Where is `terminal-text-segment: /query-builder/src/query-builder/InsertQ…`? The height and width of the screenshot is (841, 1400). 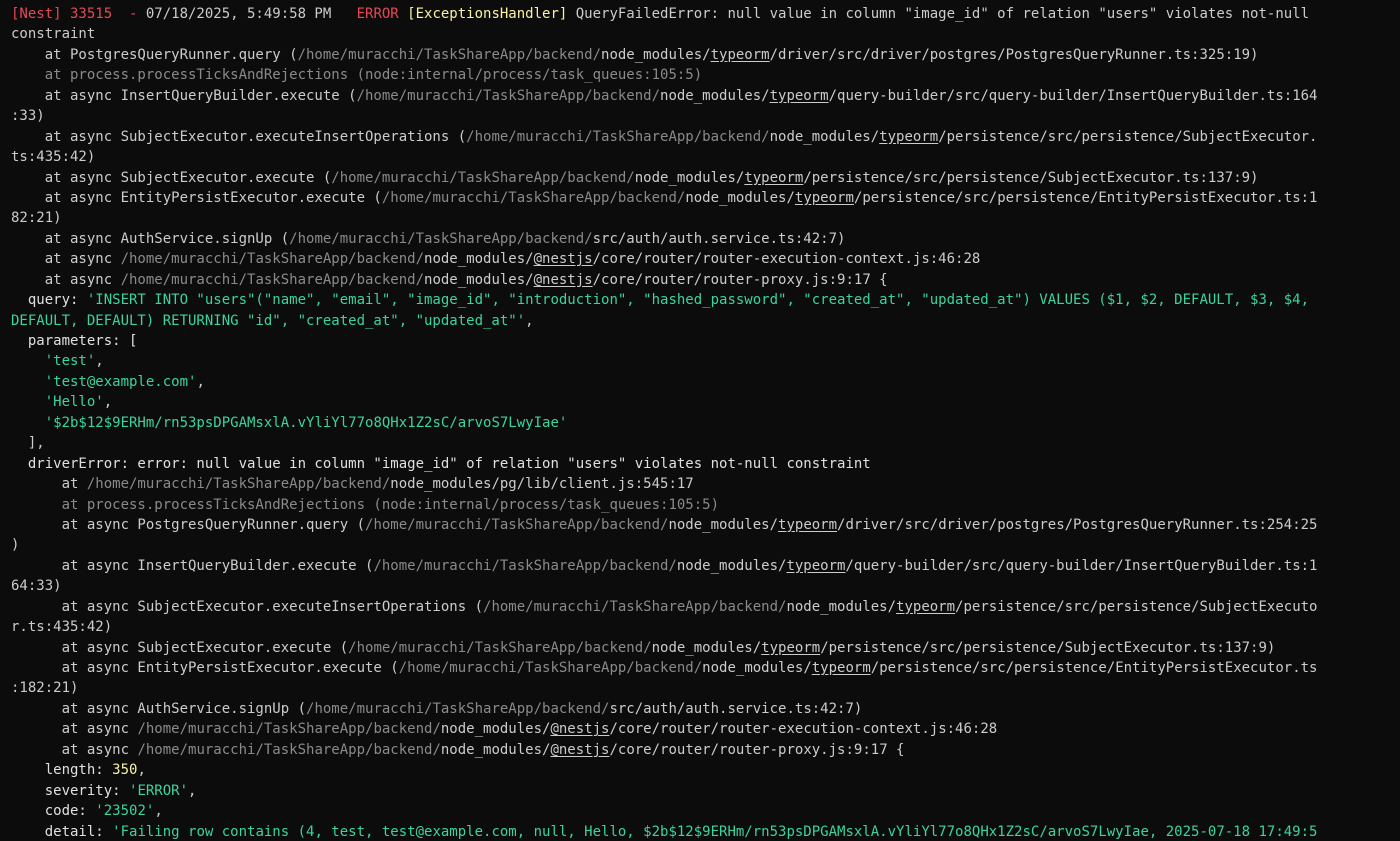 terminal-text-segment: /query-builder/src/query-builder/InsertQ… is located at coordinates (1081, 565).